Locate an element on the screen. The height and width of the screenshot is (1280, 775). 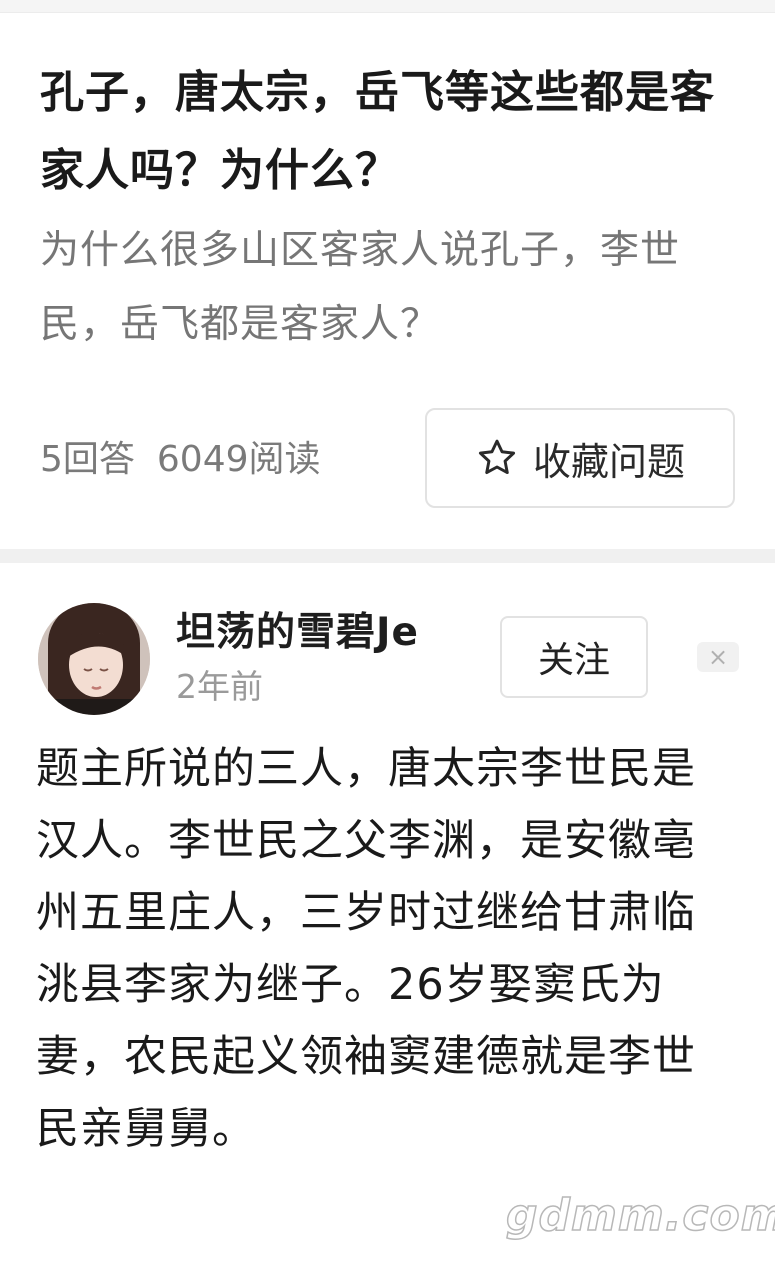
close-icon: × is located at coordinates (718, 657).